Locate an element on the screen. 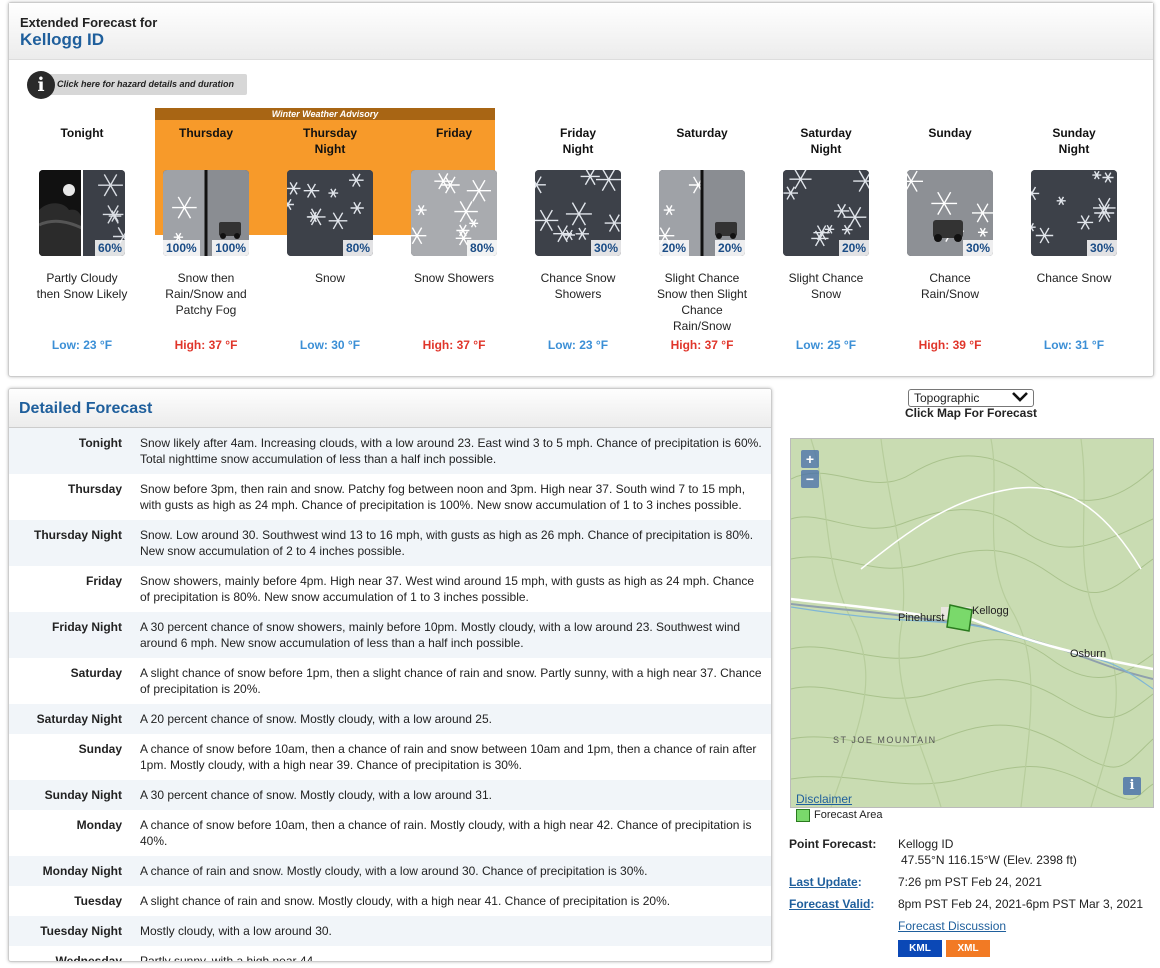  map-info-icon: i is located at coordinates (1132, 786).